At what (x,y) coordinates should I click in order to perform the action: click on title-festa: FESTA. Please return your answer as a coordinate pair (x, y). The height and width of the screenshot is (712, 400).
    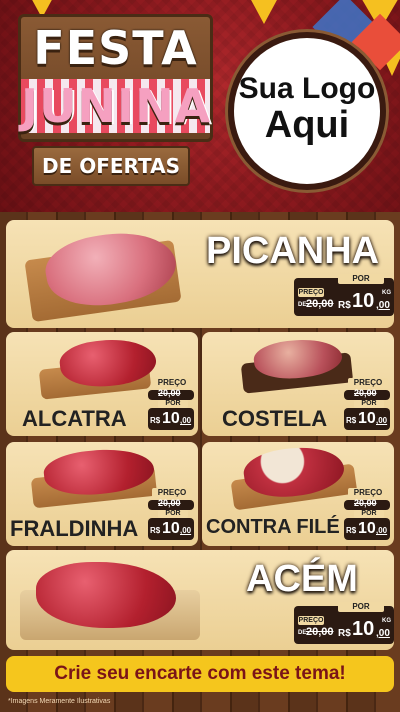
    Looking at the image, I should click on (115, 48).